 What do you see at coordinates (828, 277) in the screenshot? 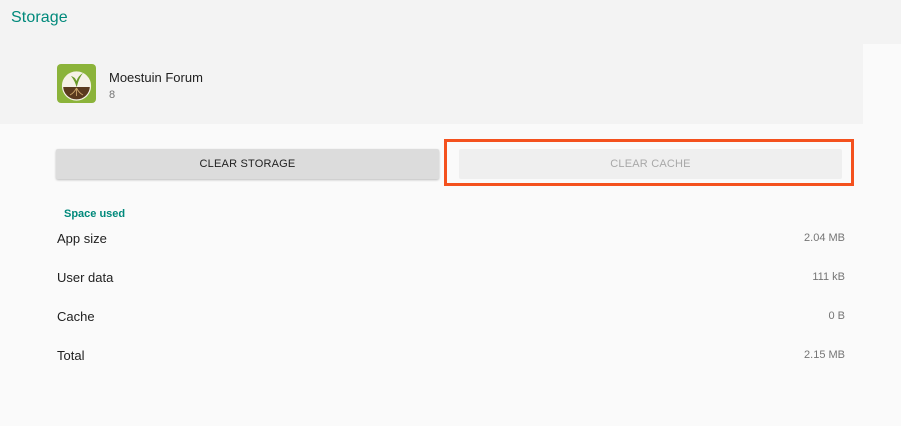
I see `row-value: 111 kB` at bounding box center [828, 277].